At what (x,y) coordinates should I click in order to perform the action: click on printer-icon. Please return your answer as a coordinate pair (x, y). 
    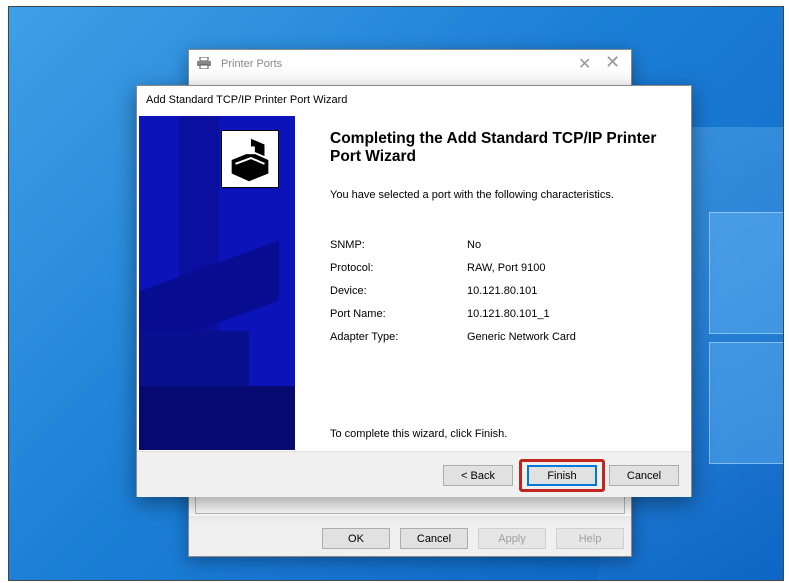
    Looking at the image, I should click on (204, 63).